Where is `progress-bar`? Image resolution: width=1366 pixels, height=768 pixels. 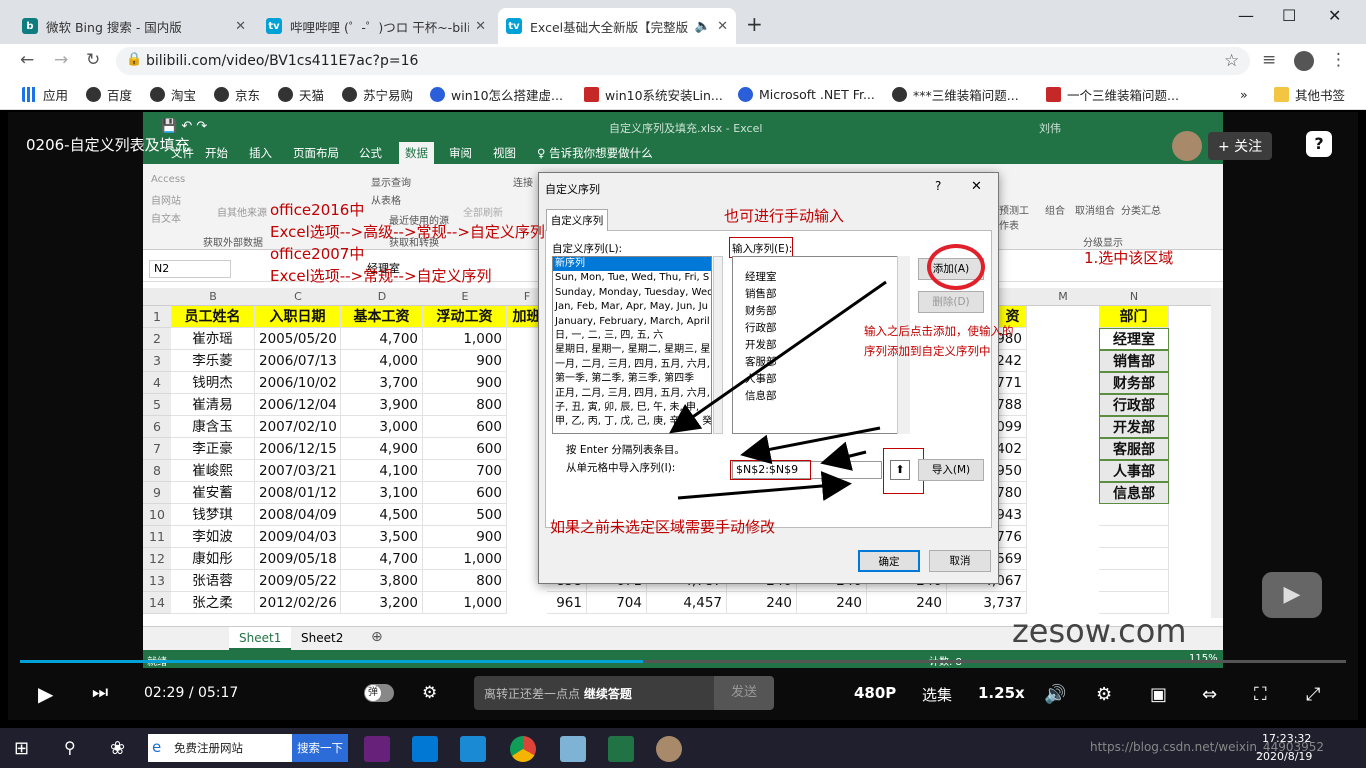 progress-bar is located at coordinates (683, 661).